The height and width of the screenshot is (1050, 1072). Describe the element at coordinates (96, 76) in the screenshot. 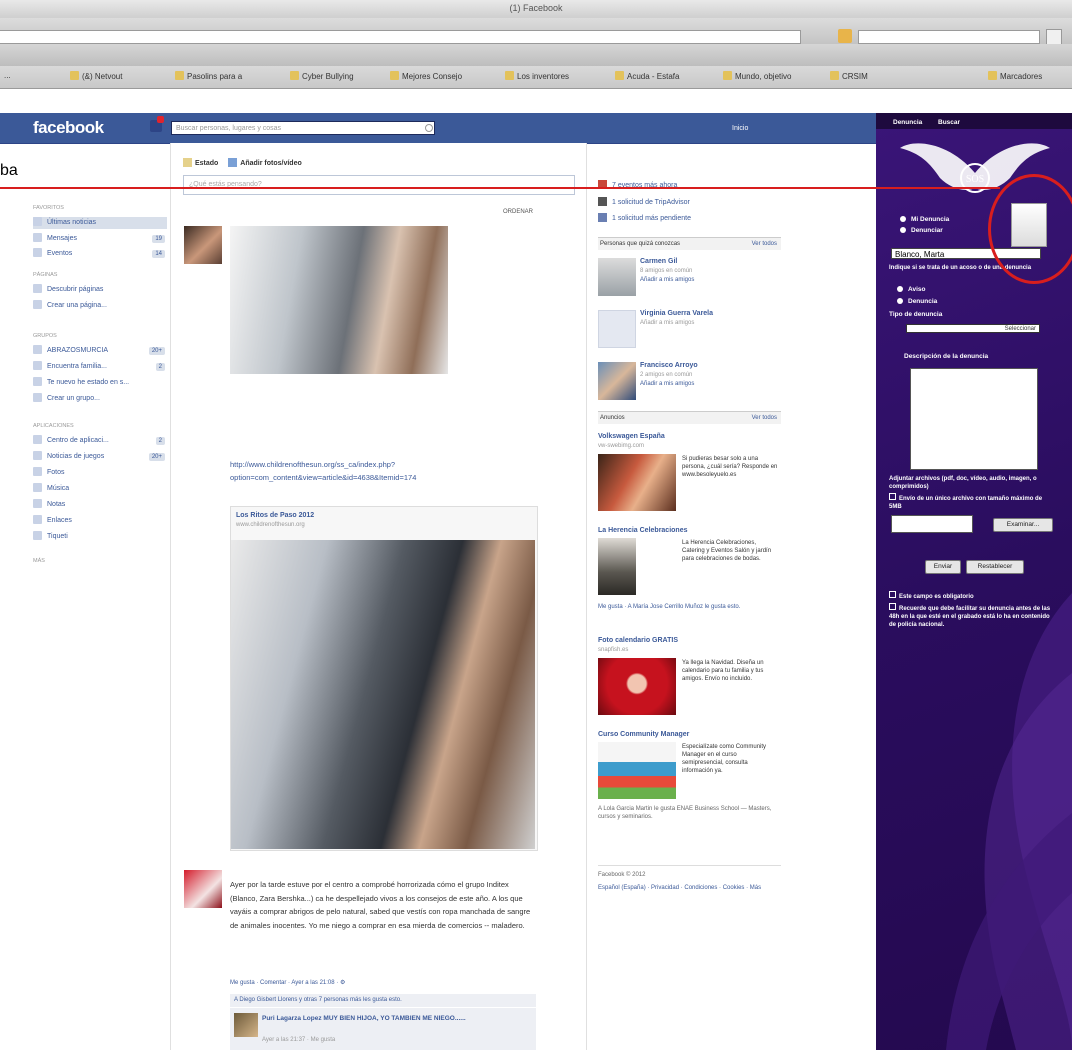

I see `bookmark-item: (&) Netvout` at that location.